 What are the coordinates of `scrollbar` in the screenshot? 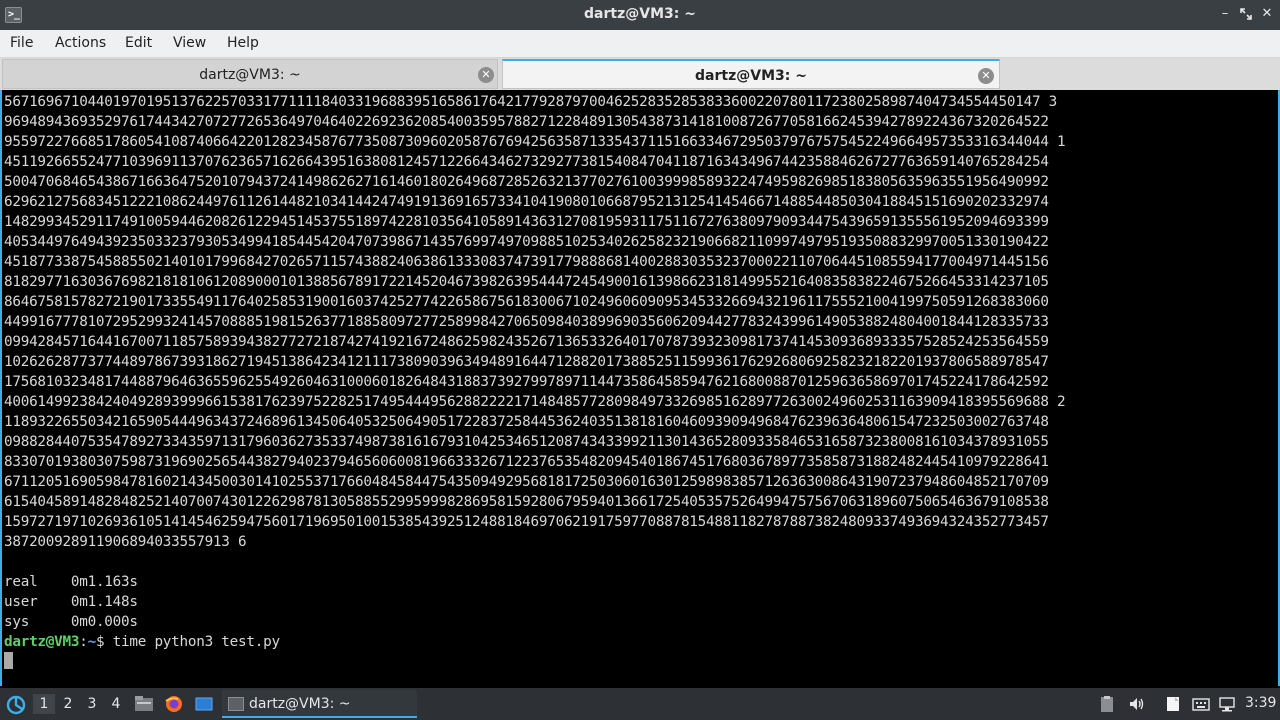 It's located at (1269, 388).